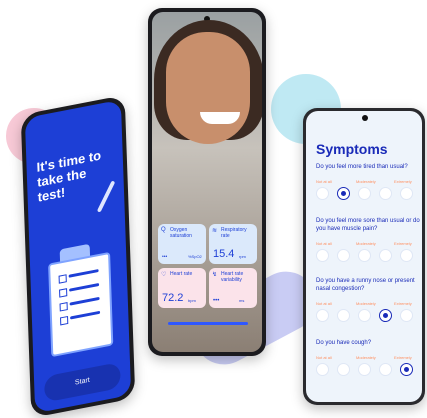  What do you see at coordinates (82, 382) in the screenshot?
I see `start-button: Start` at bounding box center [82, 382].